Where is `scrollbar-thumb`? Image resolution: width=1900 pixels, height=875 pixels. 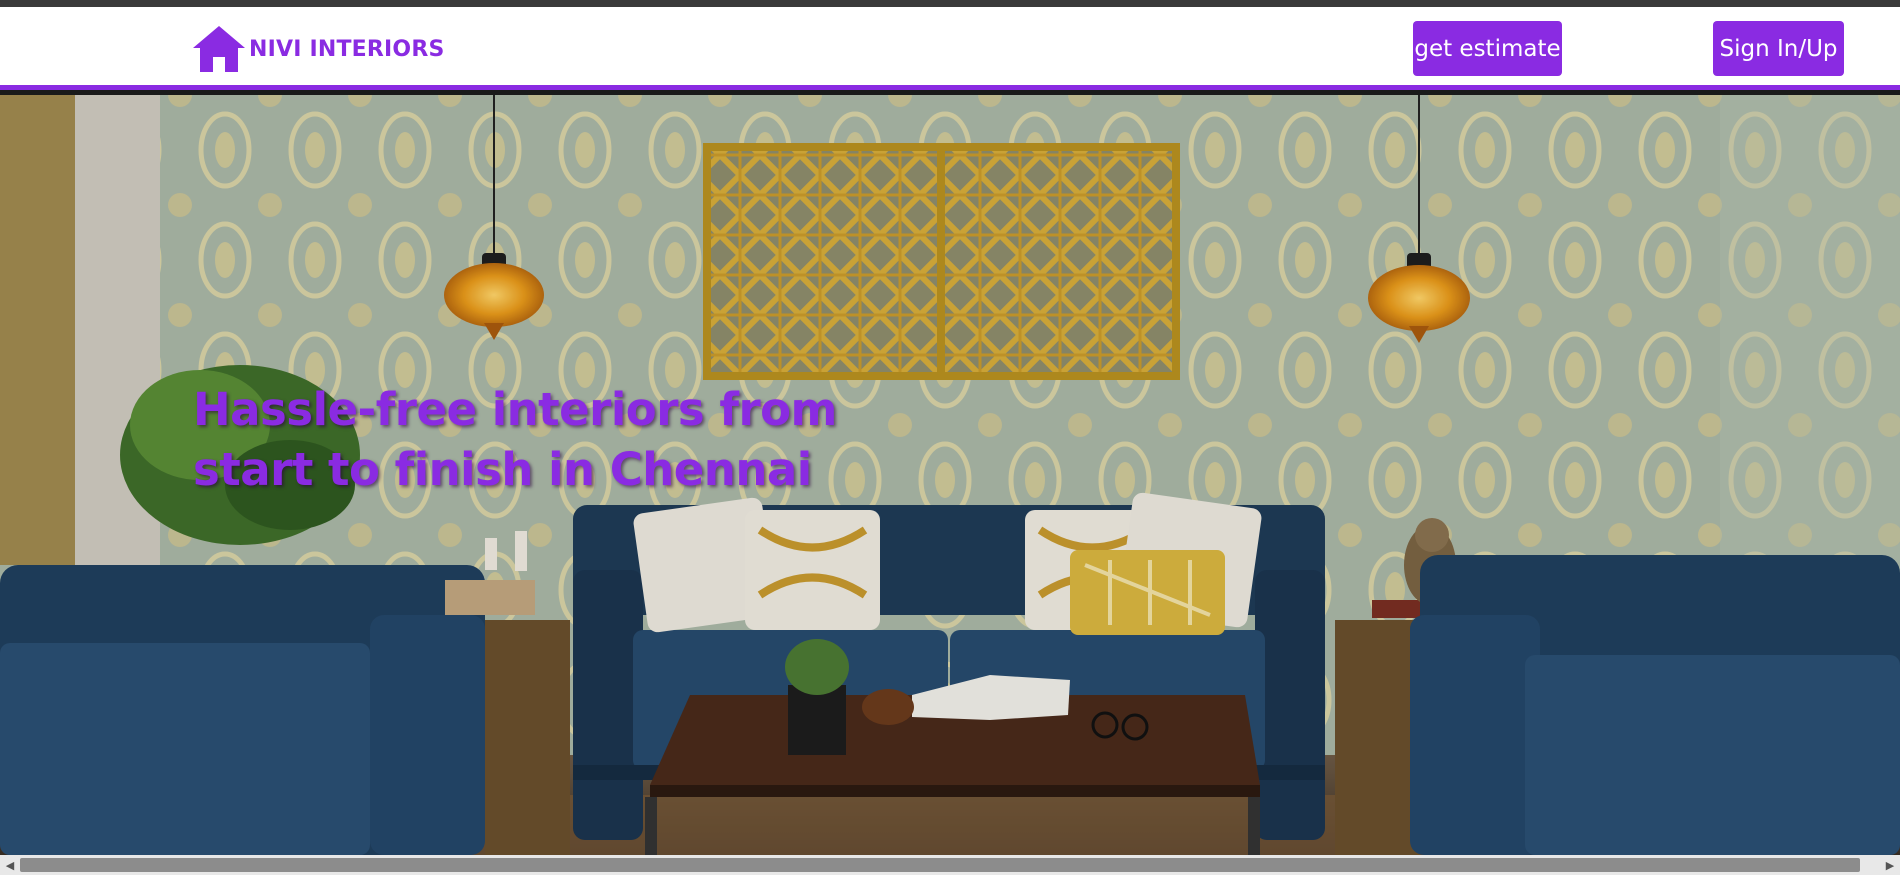
scrollbar-thumb is located at coordinates (940, 865).